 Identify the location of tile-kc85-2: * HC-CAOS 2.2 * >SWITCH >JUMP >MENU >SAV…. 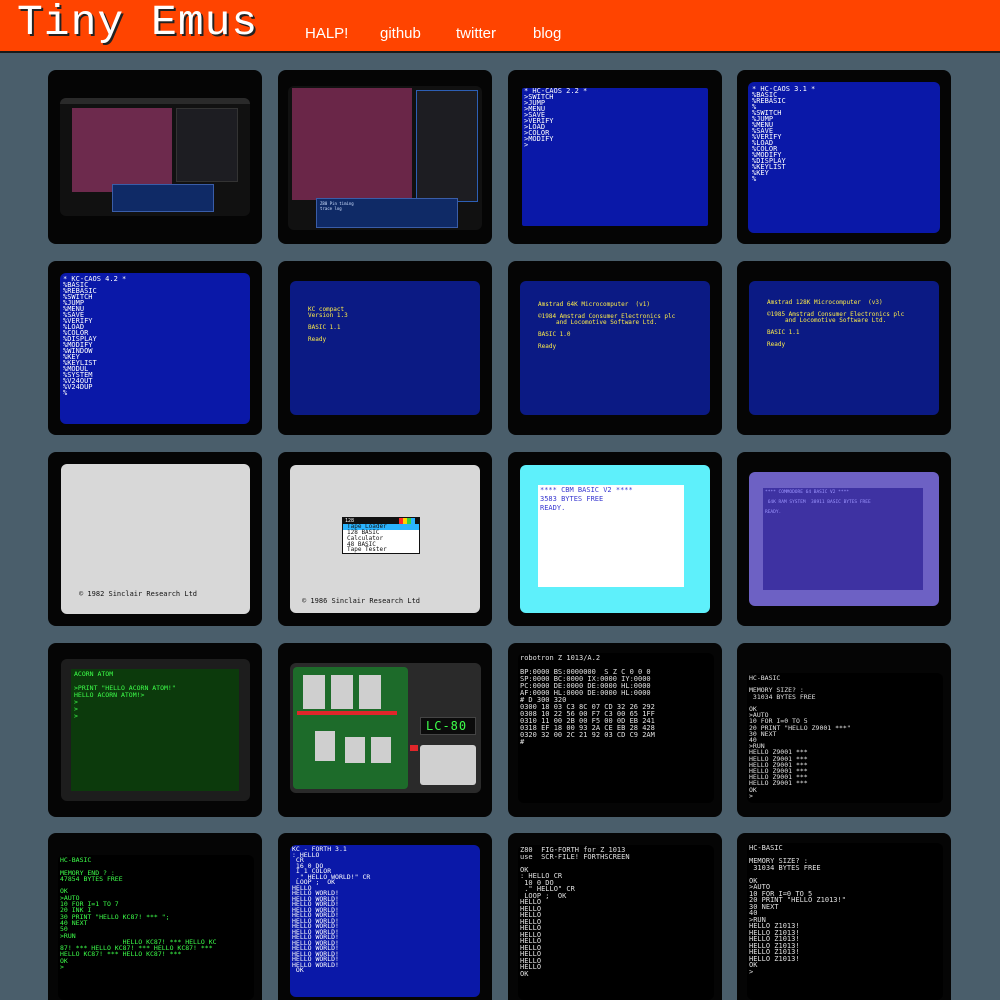
(615, 157).